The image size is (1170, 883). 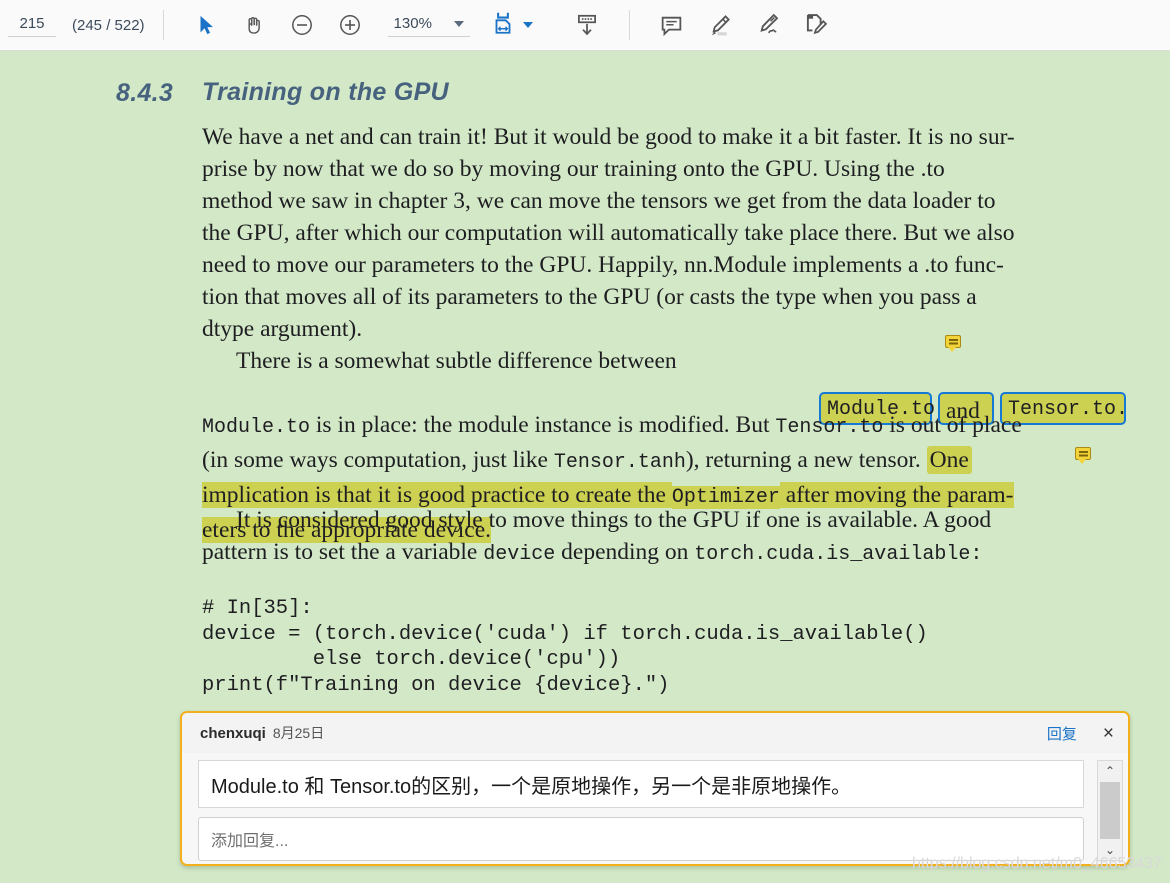 What do you see at coordinates (949, 460) in the screenshot?
I see `highlight-word-one: One` at bounding box center [949, 460].